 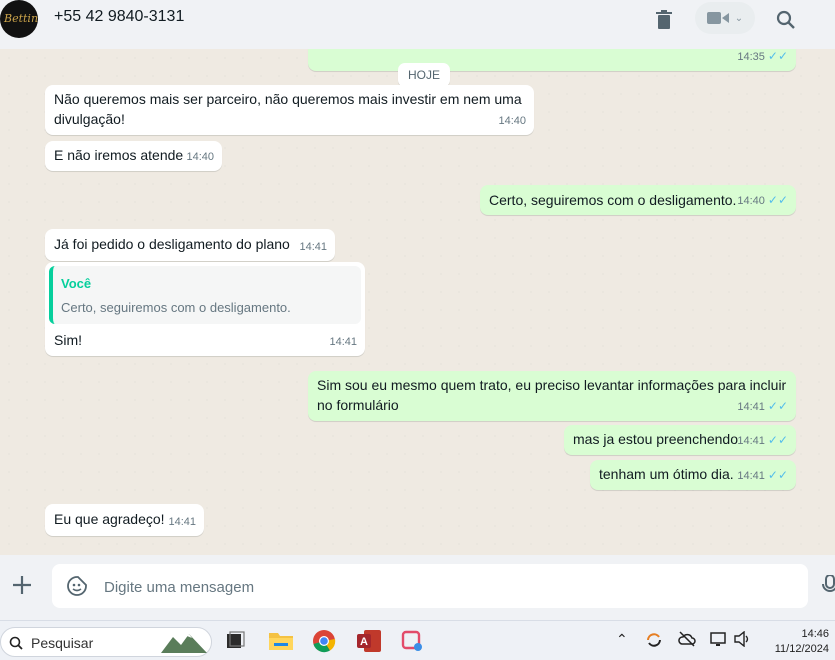 I want to click on chevron-down-icon: ⌄, so click(x=739, y=18).